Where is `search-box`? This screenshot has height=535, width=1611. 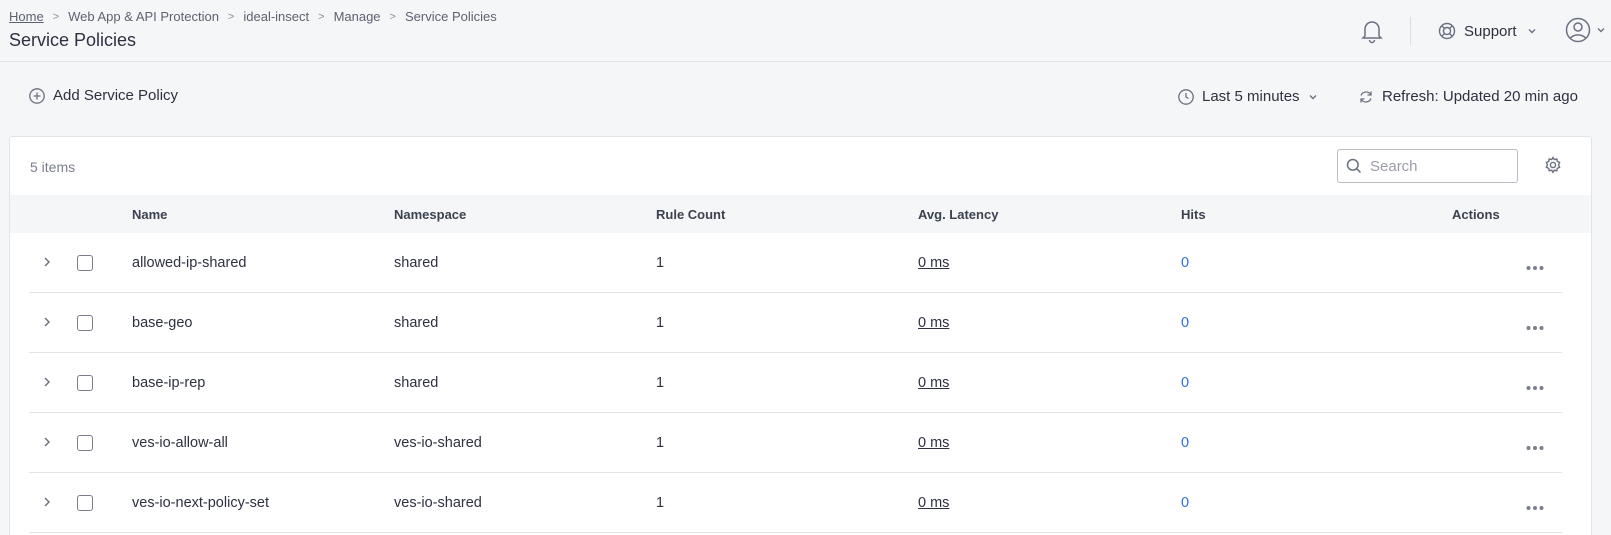
search-box is located at coordinates (1427, 166).